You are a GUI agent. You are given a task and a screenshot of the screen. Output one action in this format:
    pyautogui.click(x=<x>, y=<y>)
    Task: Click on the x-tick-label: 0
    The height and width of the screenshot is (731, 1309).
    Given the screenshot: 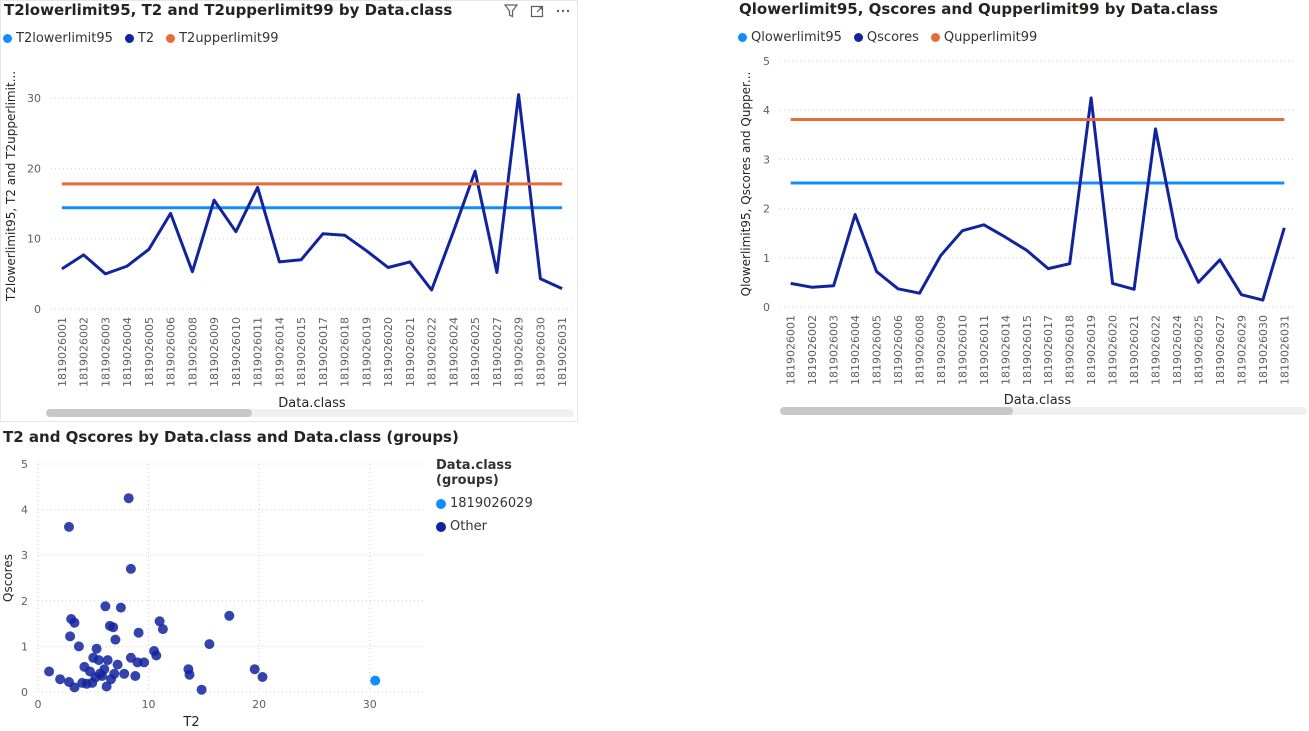 What is the action you would take?
    pyautogui.click(x=38, y=704)
    